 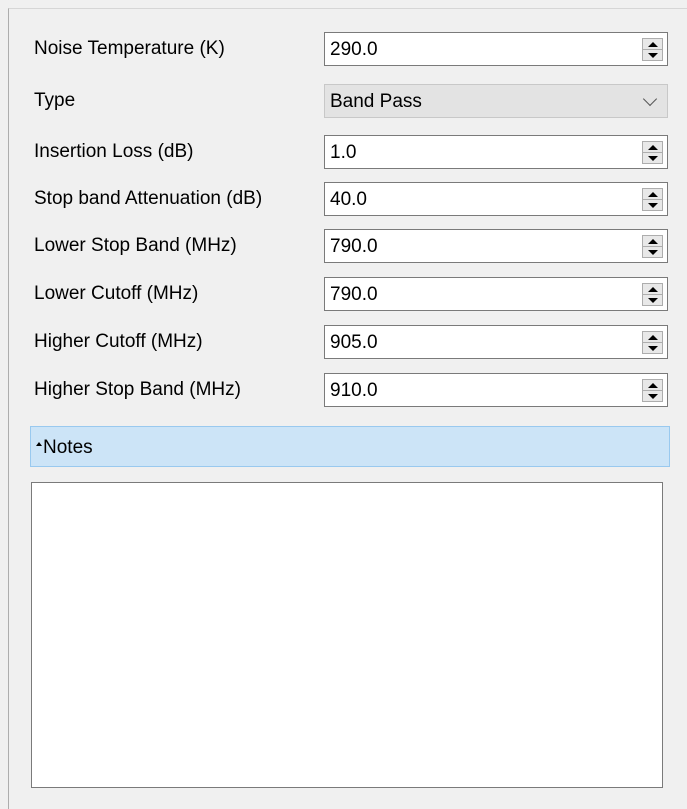 What do you see at coordinates (148, 198) in the screenshot?
I see `stop-band-attenuation-label: Stop band Attenuation (dB)` at bounding box center [148, 198].